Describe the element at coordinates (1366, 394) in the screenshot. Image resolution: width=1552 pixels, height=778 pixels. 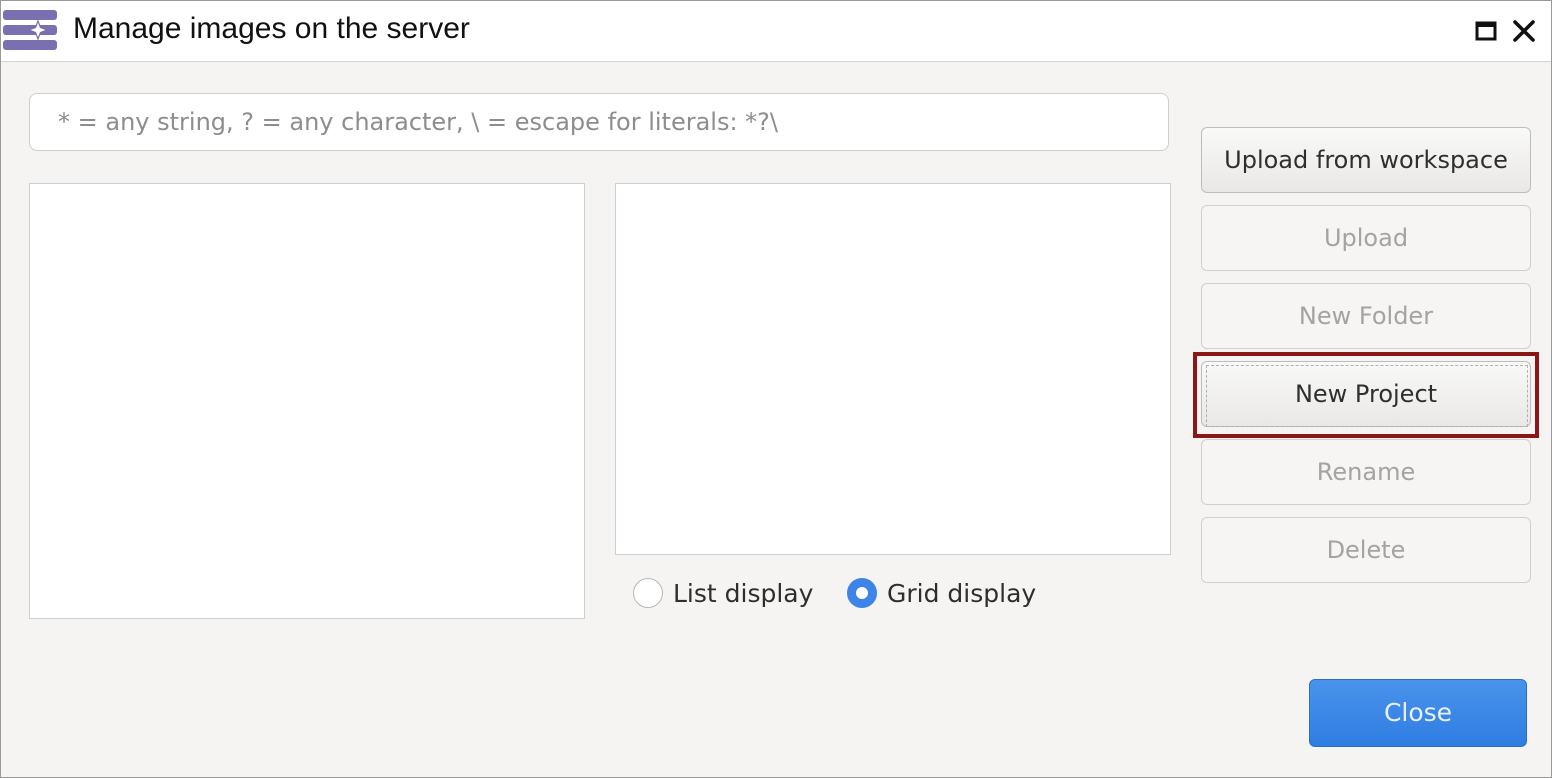
I see `new-project-button: New Project` at that location.